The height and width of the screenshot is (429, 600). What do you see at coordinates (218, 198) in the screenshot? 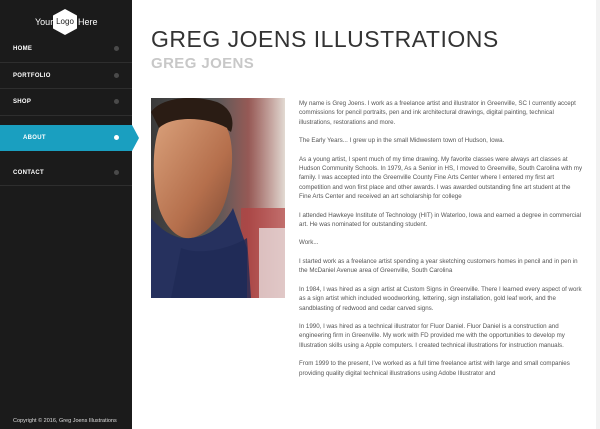
I see `portrait-photo` at bounding box center [218, 198].